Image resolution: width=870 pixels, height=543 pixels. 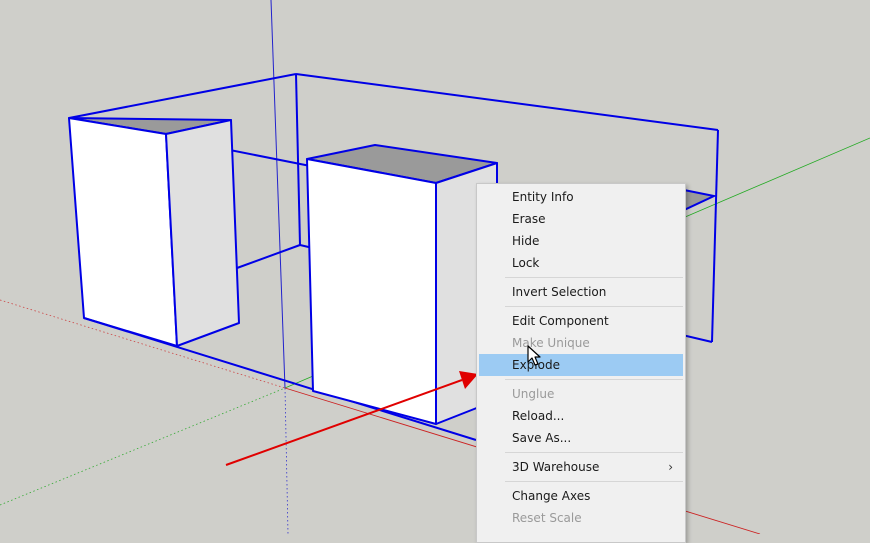 I want to click on menu-item-entity-info: Entity Info, so click(x=581, y=197).